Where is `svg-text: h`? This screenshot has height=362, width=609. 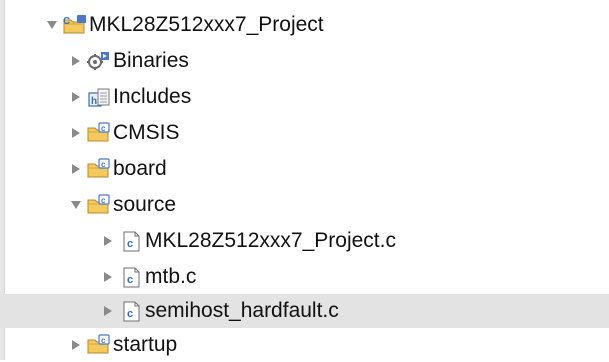 svg-text: h is located at coordinates (94, 101).